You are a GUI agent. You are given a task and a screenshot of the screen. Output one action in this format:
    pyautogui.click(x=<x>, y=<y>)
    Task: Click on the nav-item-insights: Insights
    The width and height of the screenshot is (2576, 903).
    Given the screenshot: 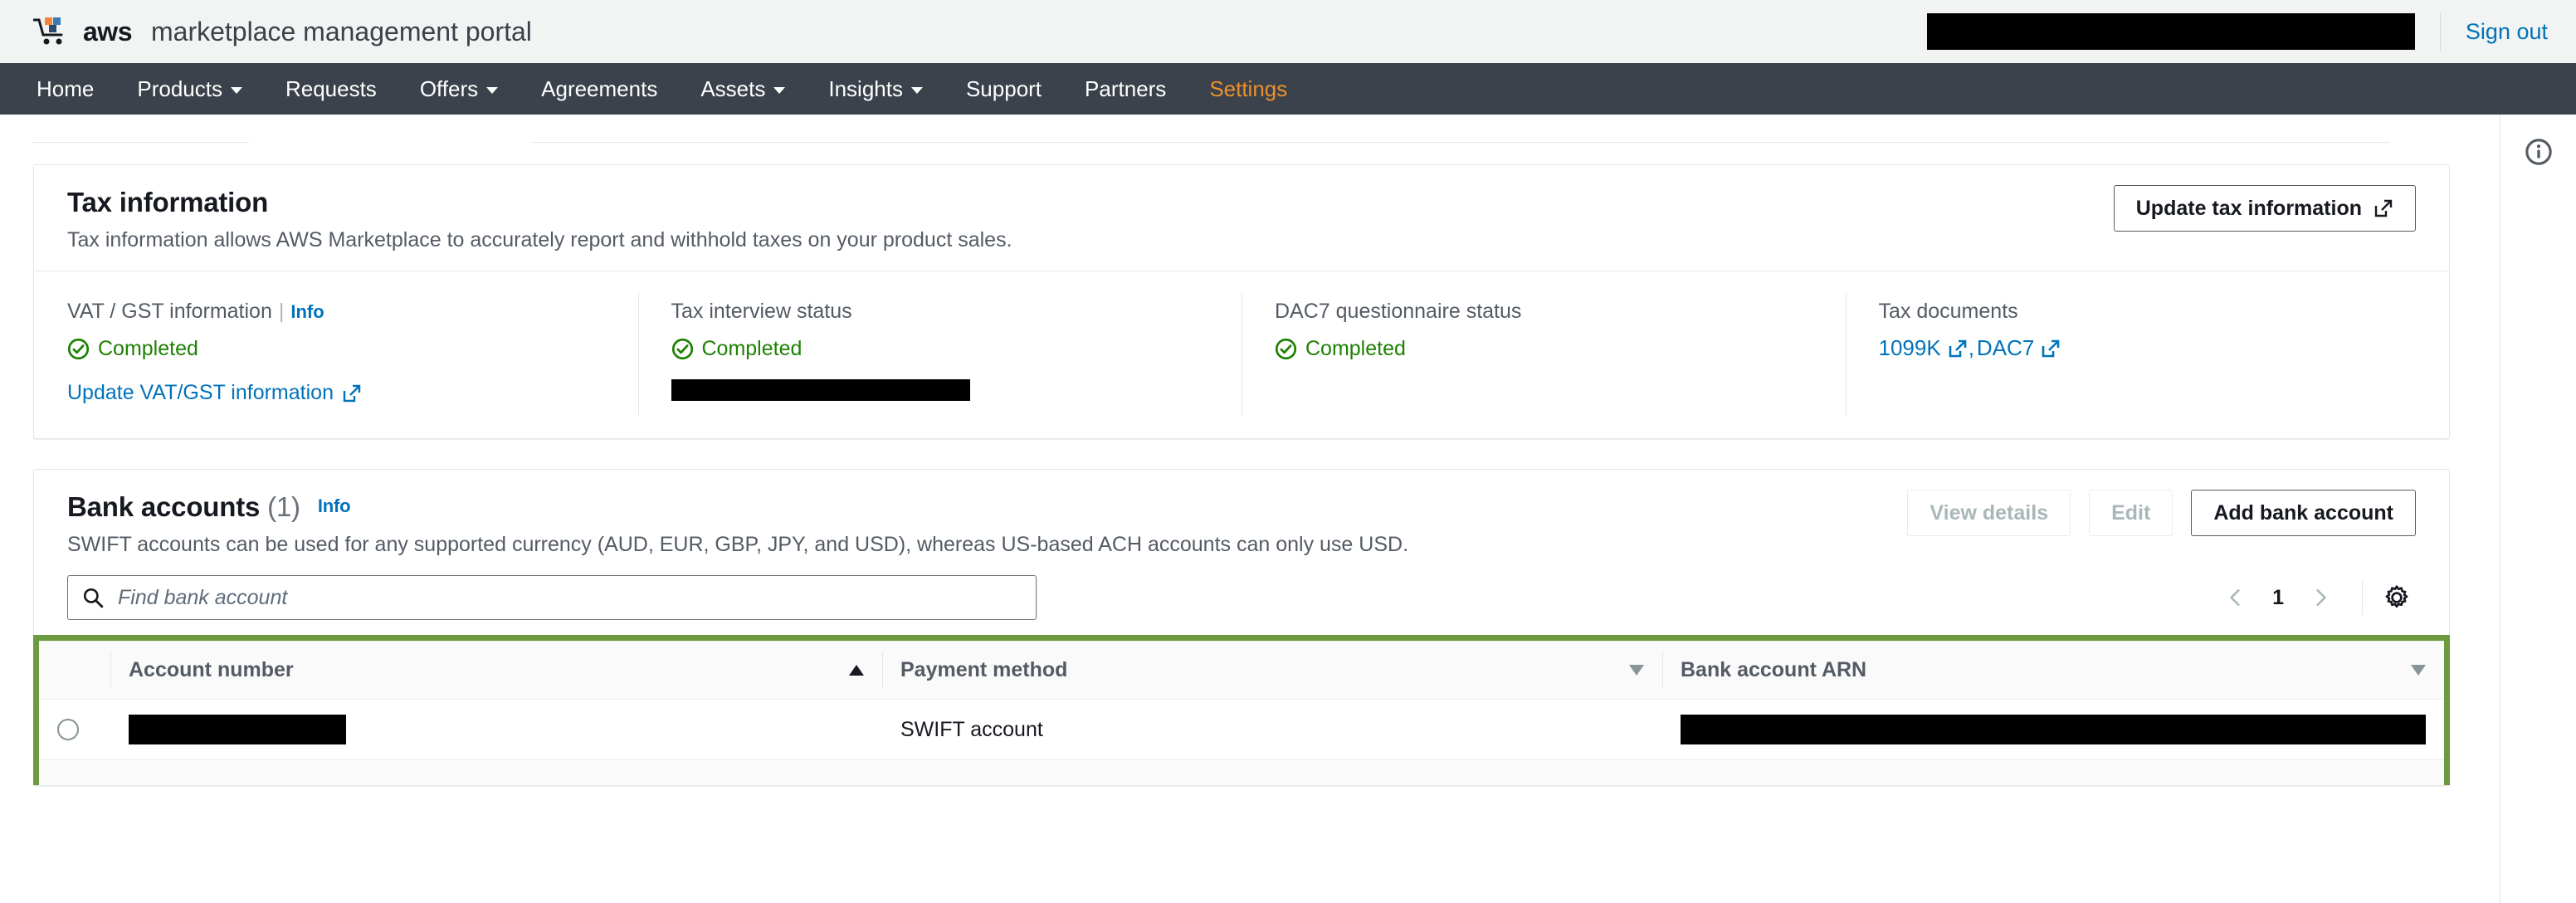 What is the action you would take?
    pyautogui.click(x=876, y=89)
    